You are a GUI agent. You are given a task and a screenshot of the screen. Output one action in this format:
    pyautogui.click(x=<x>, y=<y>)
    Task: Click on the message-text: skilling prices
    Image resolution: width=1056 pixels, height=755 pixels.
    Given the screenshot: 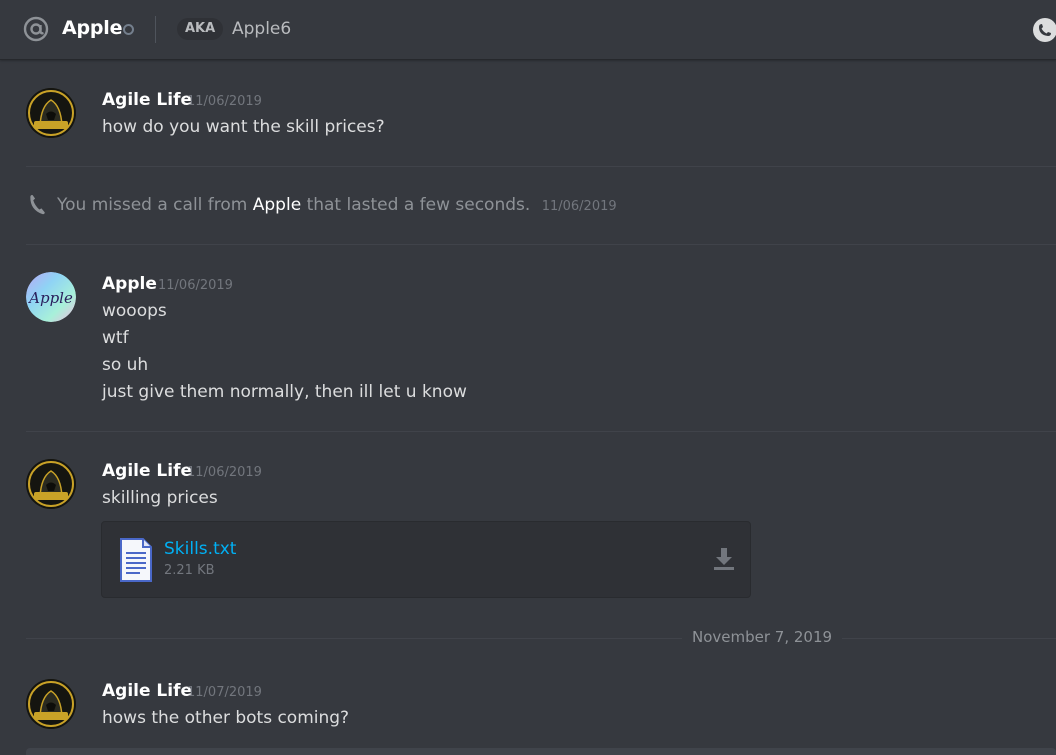 What is the action you would take?
    pyautogui.click(x=160, y=498)
    